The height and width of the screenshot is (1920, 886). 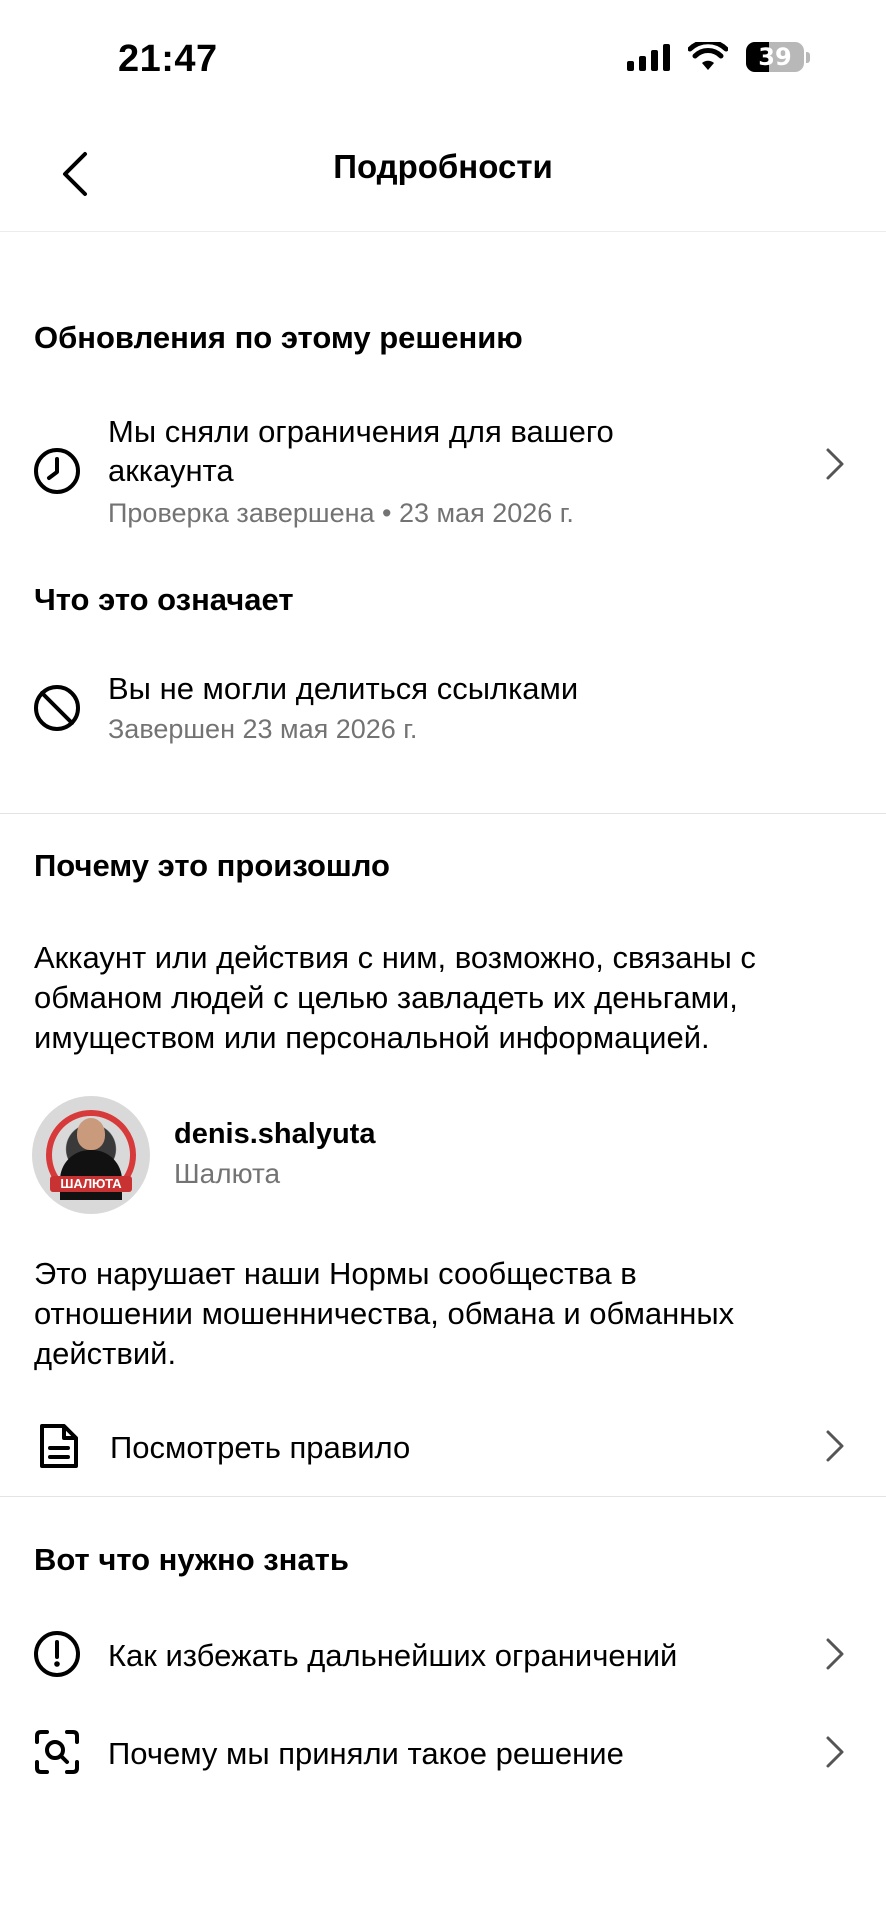 I want to click on status-time: 21:47, so click(x=168, y=59).